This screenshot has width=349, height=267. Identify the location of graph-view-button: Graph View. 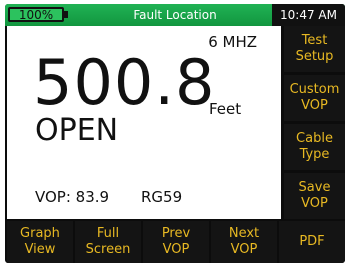
(40, 242).